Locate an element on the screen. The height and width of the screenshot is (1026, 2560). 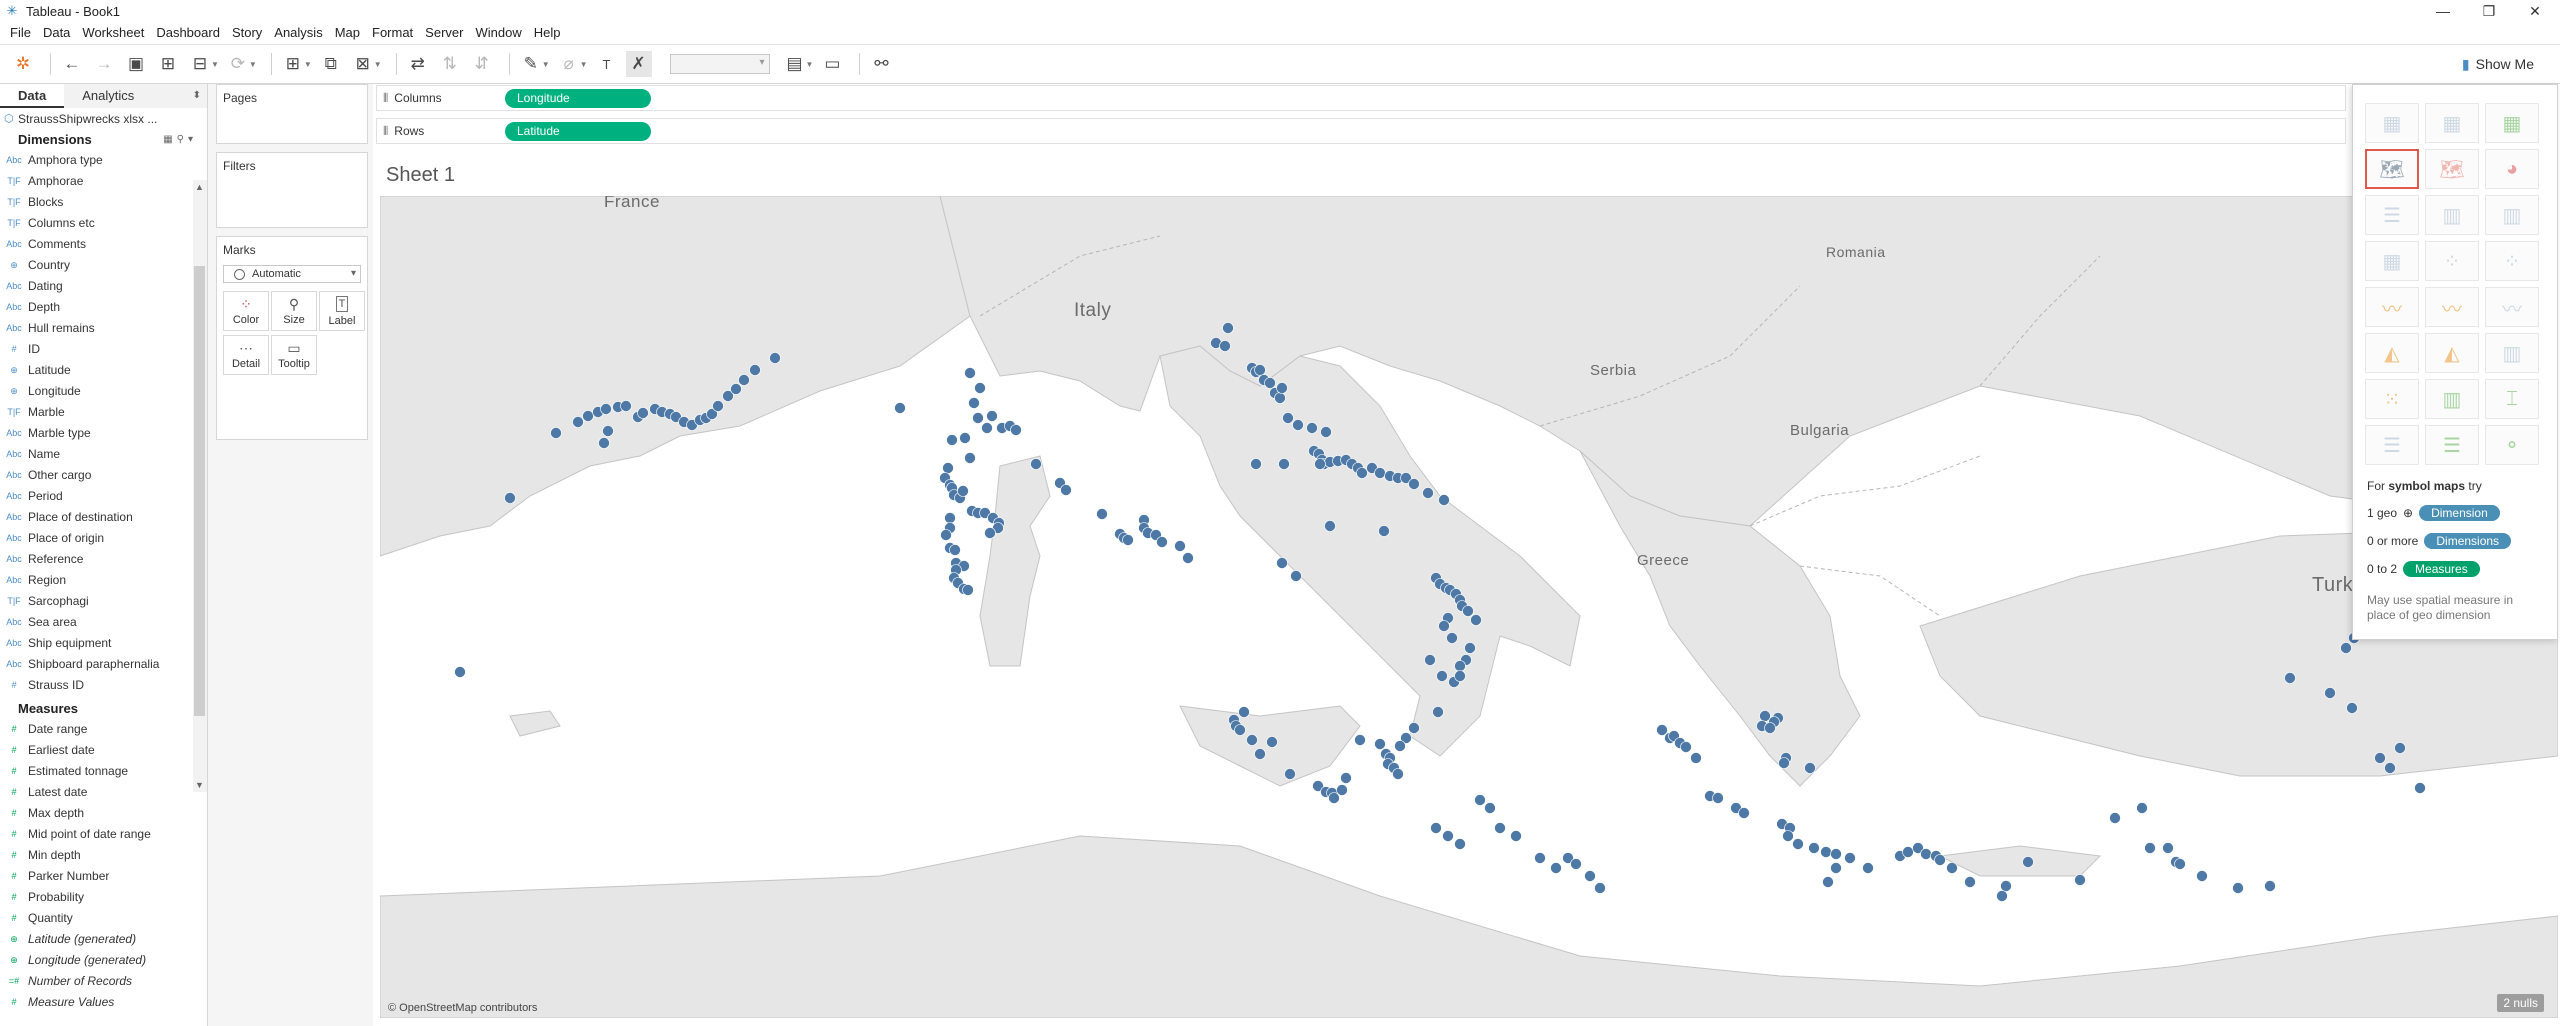
view-search-menu-icons: ▦⚲▾ is located at coordinates (180, 140).